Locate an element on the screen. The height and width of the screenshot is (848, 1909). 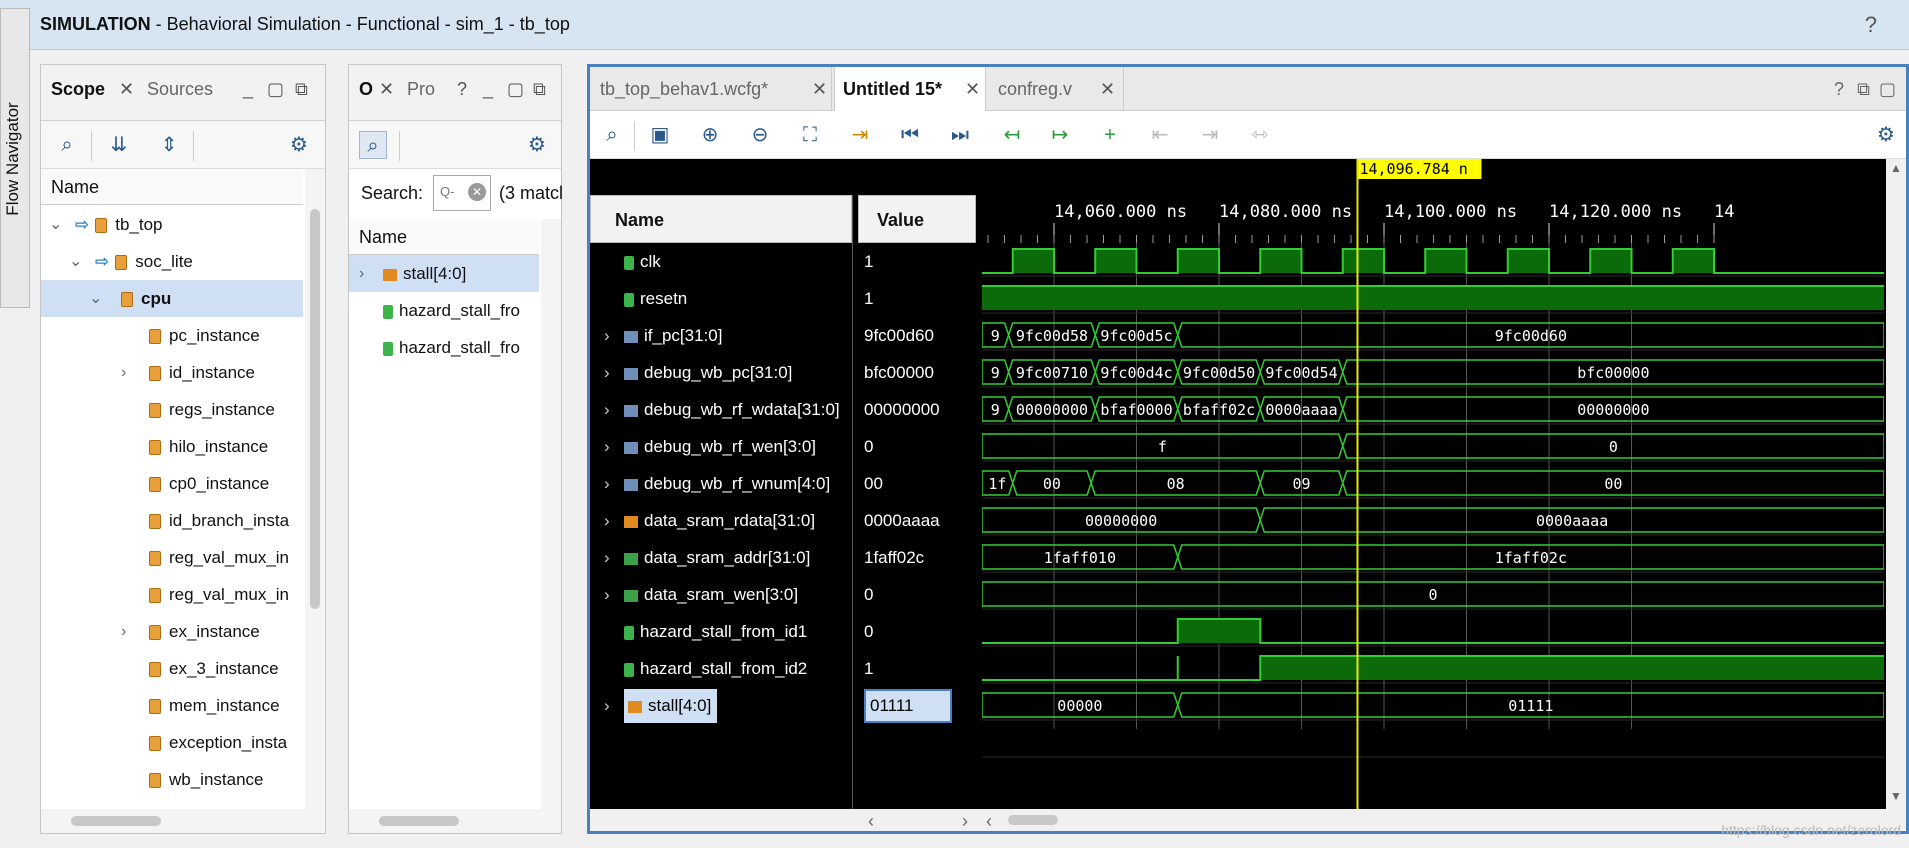
next-transition-icon: ↦ is located at coordinates (1060, 135).